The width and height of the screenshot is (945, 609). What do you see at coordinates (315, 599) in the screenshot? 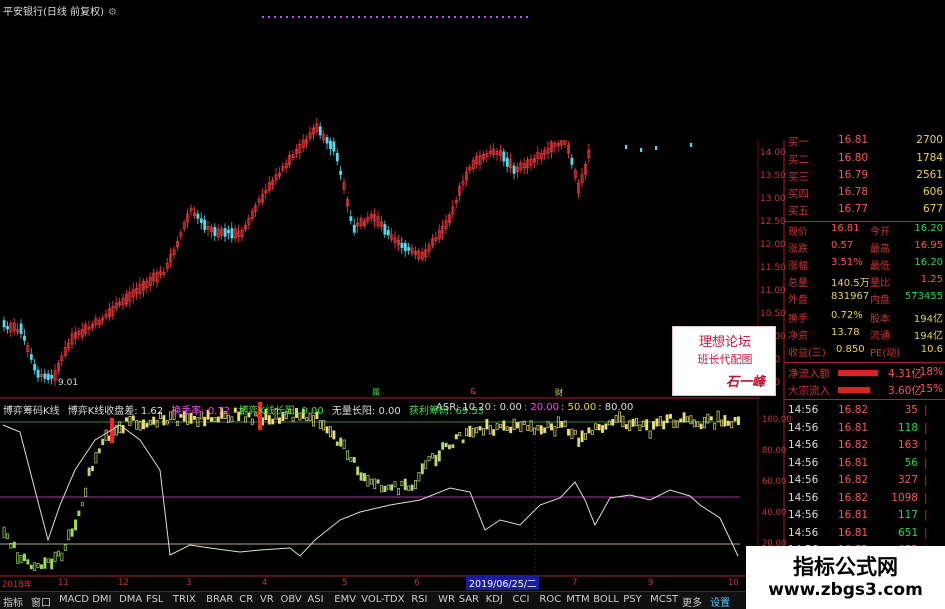
I see `tab-11: ASI` at bounding box center [315, 599].